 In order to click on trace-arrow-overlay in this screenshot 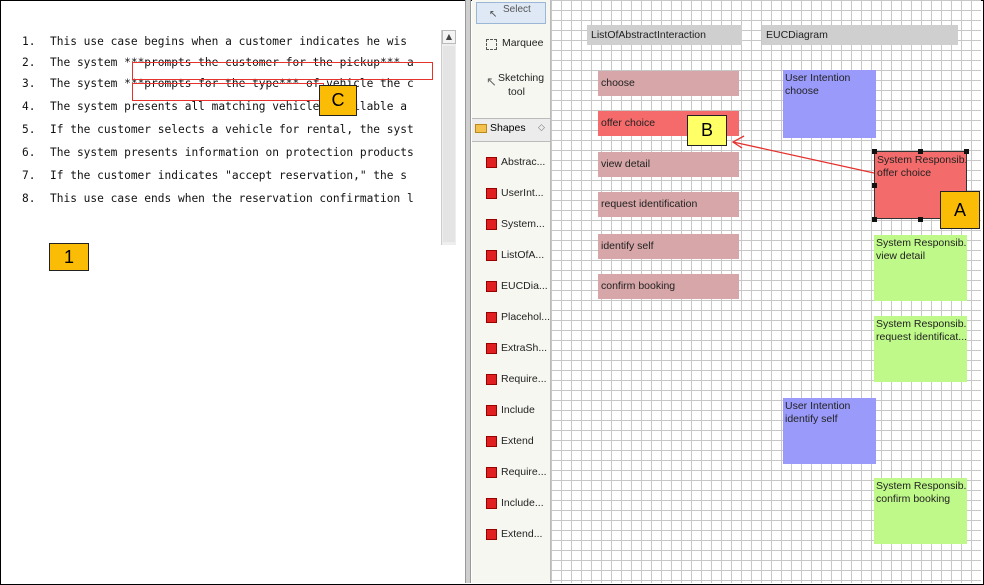, I will do `click(803, 154)`.